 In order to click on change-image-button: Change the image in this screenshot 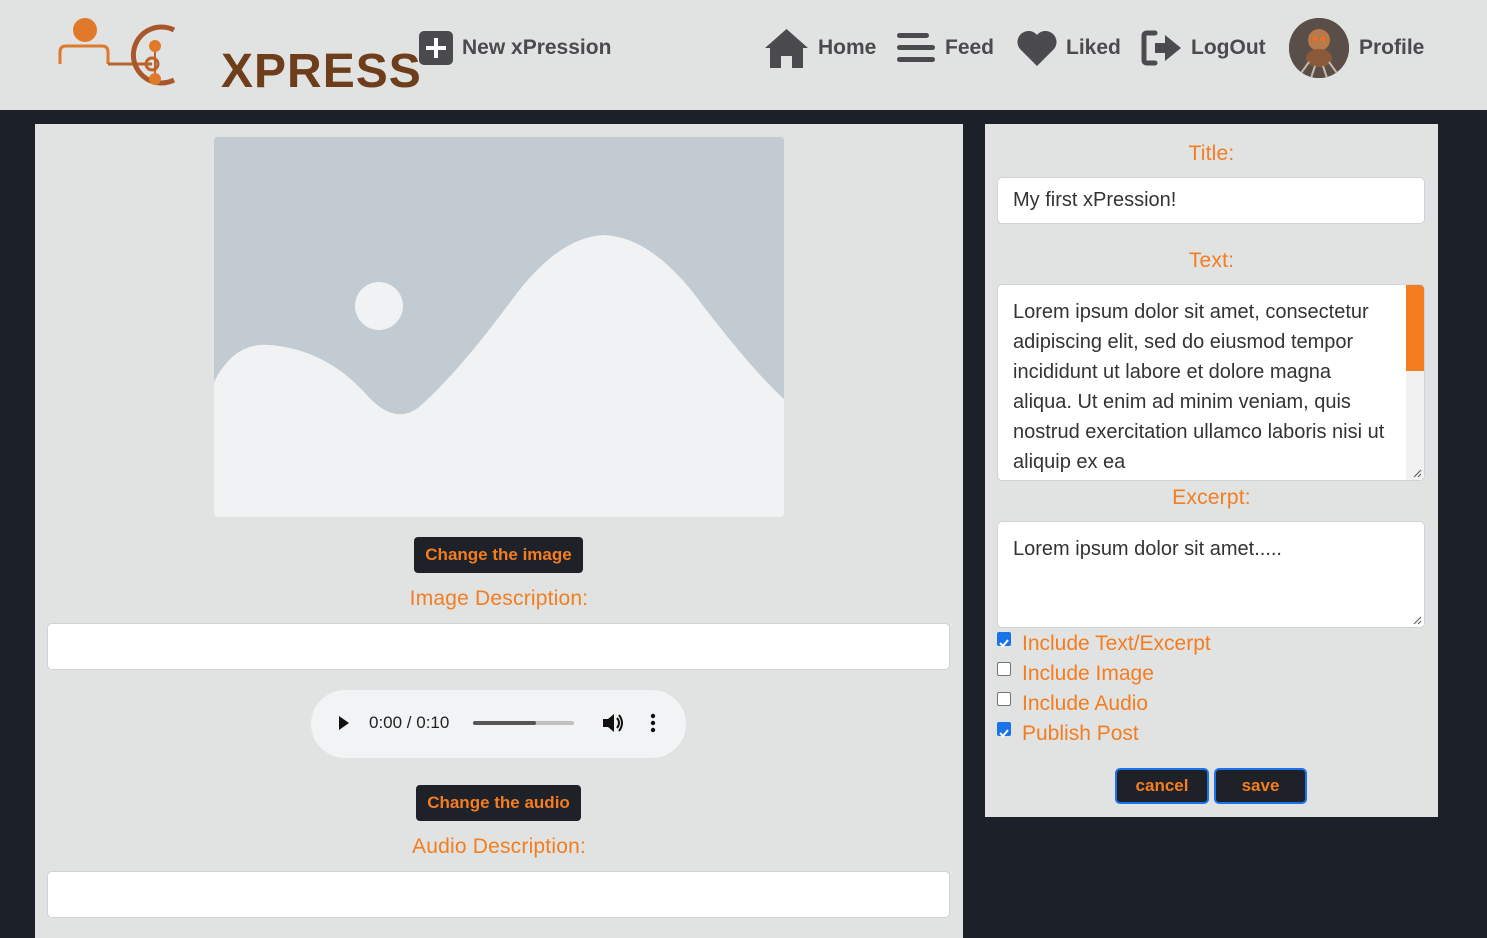, I will do `click(498, 555)`.